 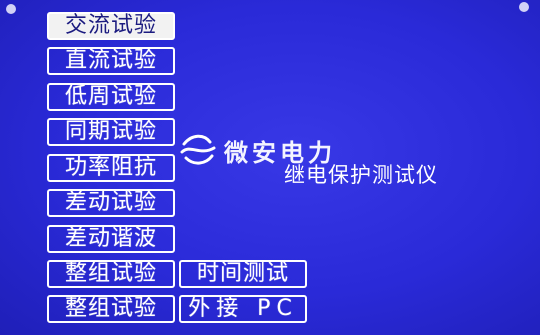 I want to click on menu-item-synchronization-test: 同期试验, so click(x=111, y=132).